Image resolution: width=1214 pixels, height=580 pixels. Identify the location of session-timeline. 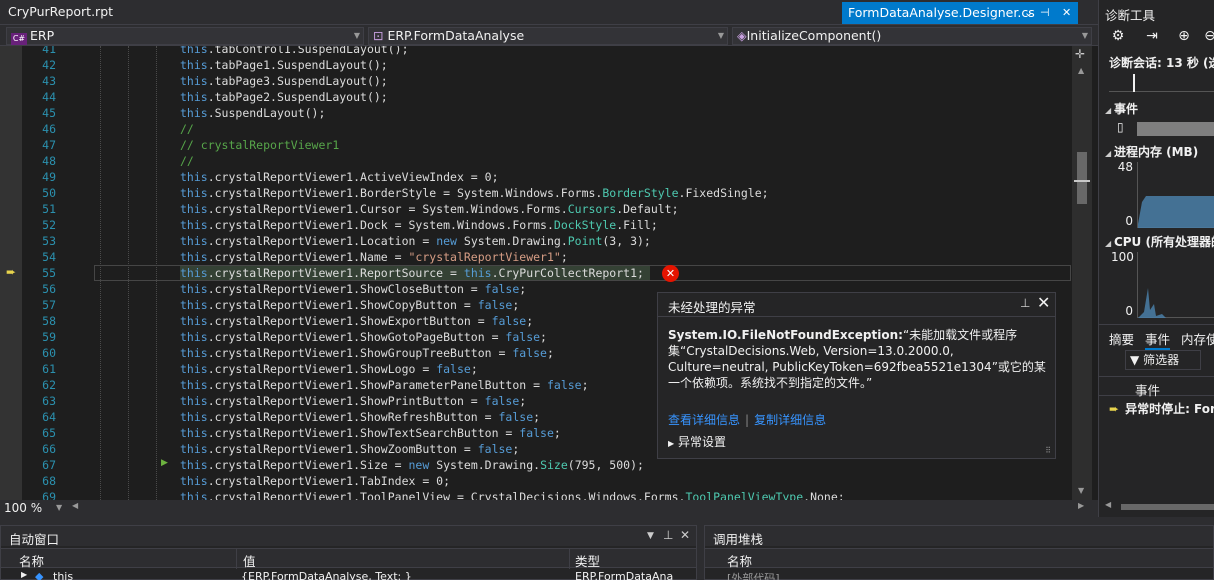
(1161, 83).